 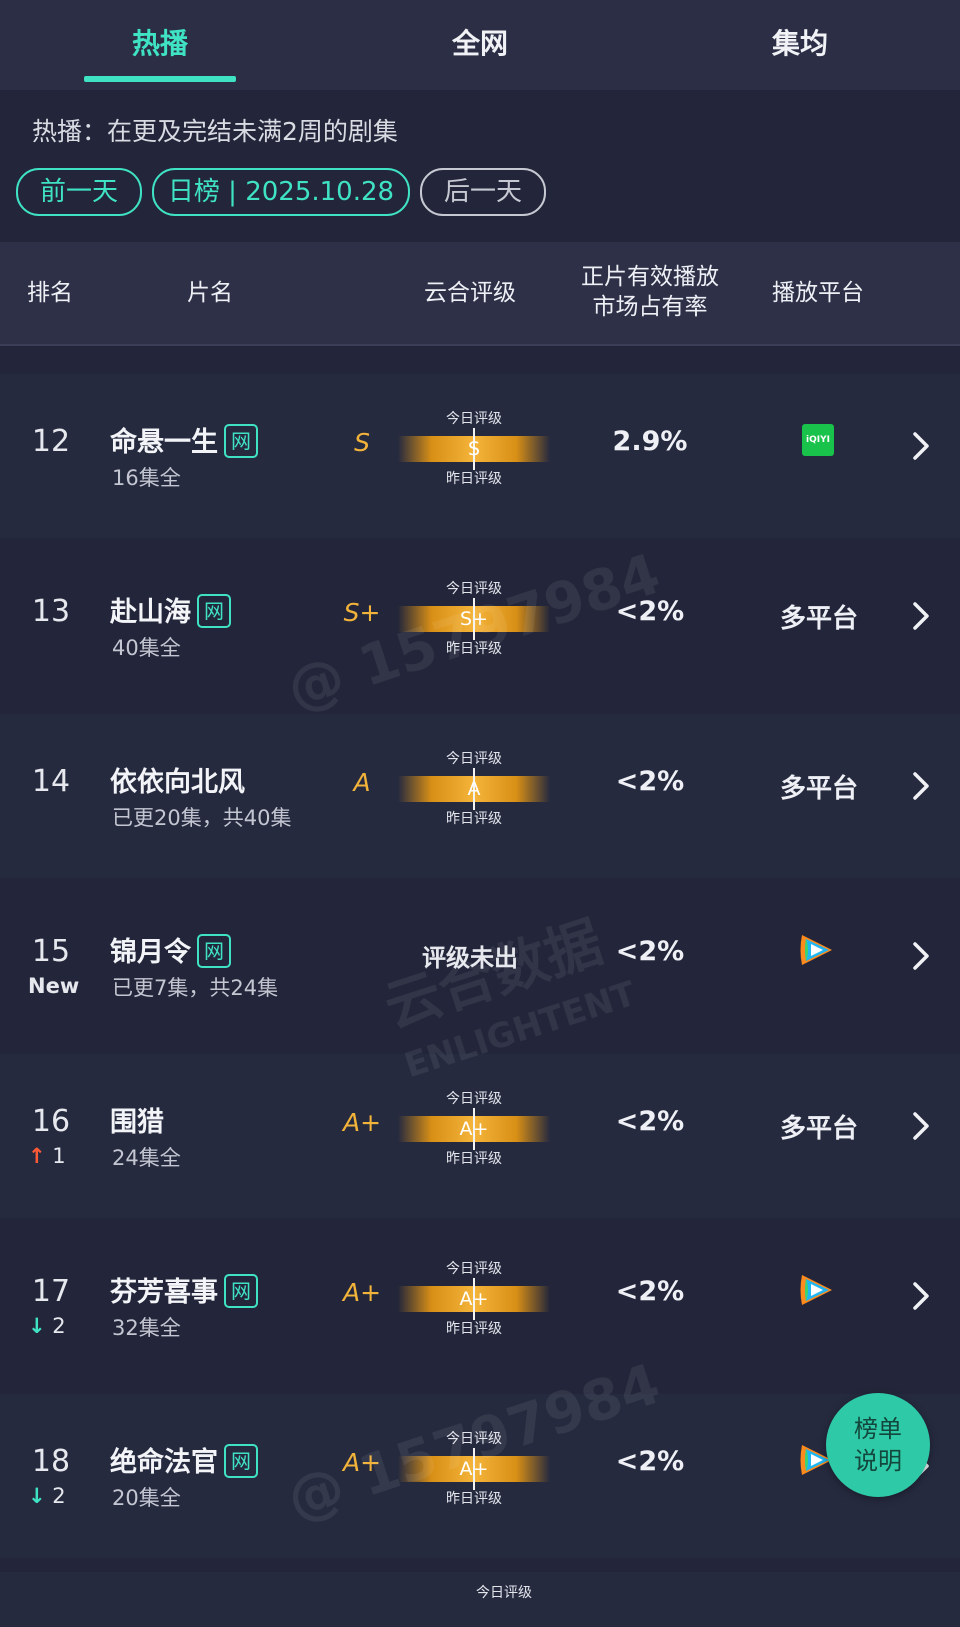 I want to click on rank-number: 15, so click(x=51, y=951).